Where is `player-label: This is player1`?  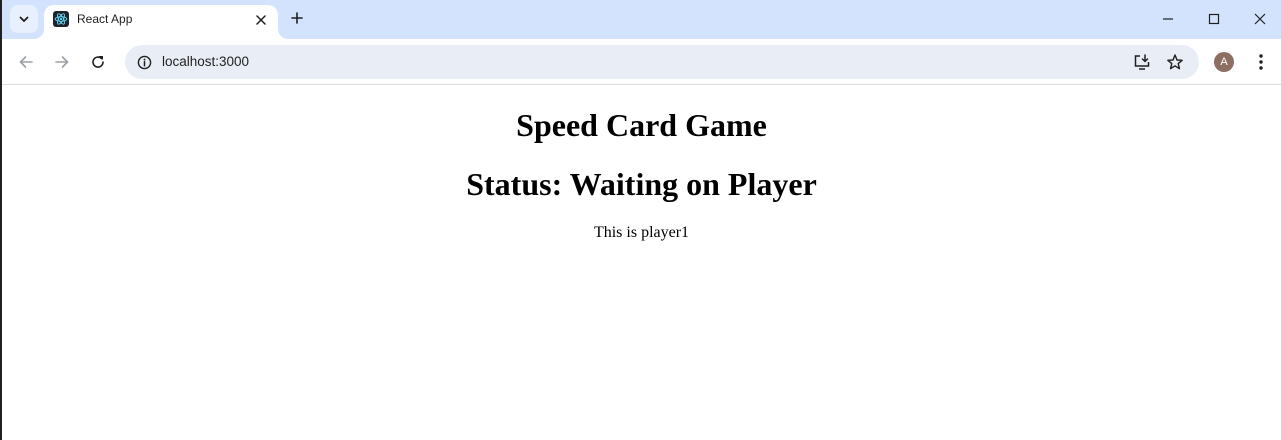 player-label: This is player1 is located at coordinates (641, 232).